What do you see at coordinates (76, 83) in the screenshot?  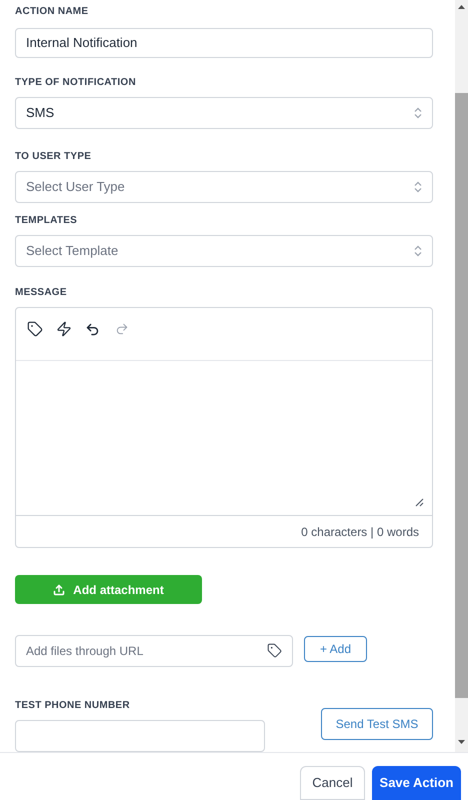 I see `field-label: TYPE OF NOTIFICATION` at bounding box center [76, 83].